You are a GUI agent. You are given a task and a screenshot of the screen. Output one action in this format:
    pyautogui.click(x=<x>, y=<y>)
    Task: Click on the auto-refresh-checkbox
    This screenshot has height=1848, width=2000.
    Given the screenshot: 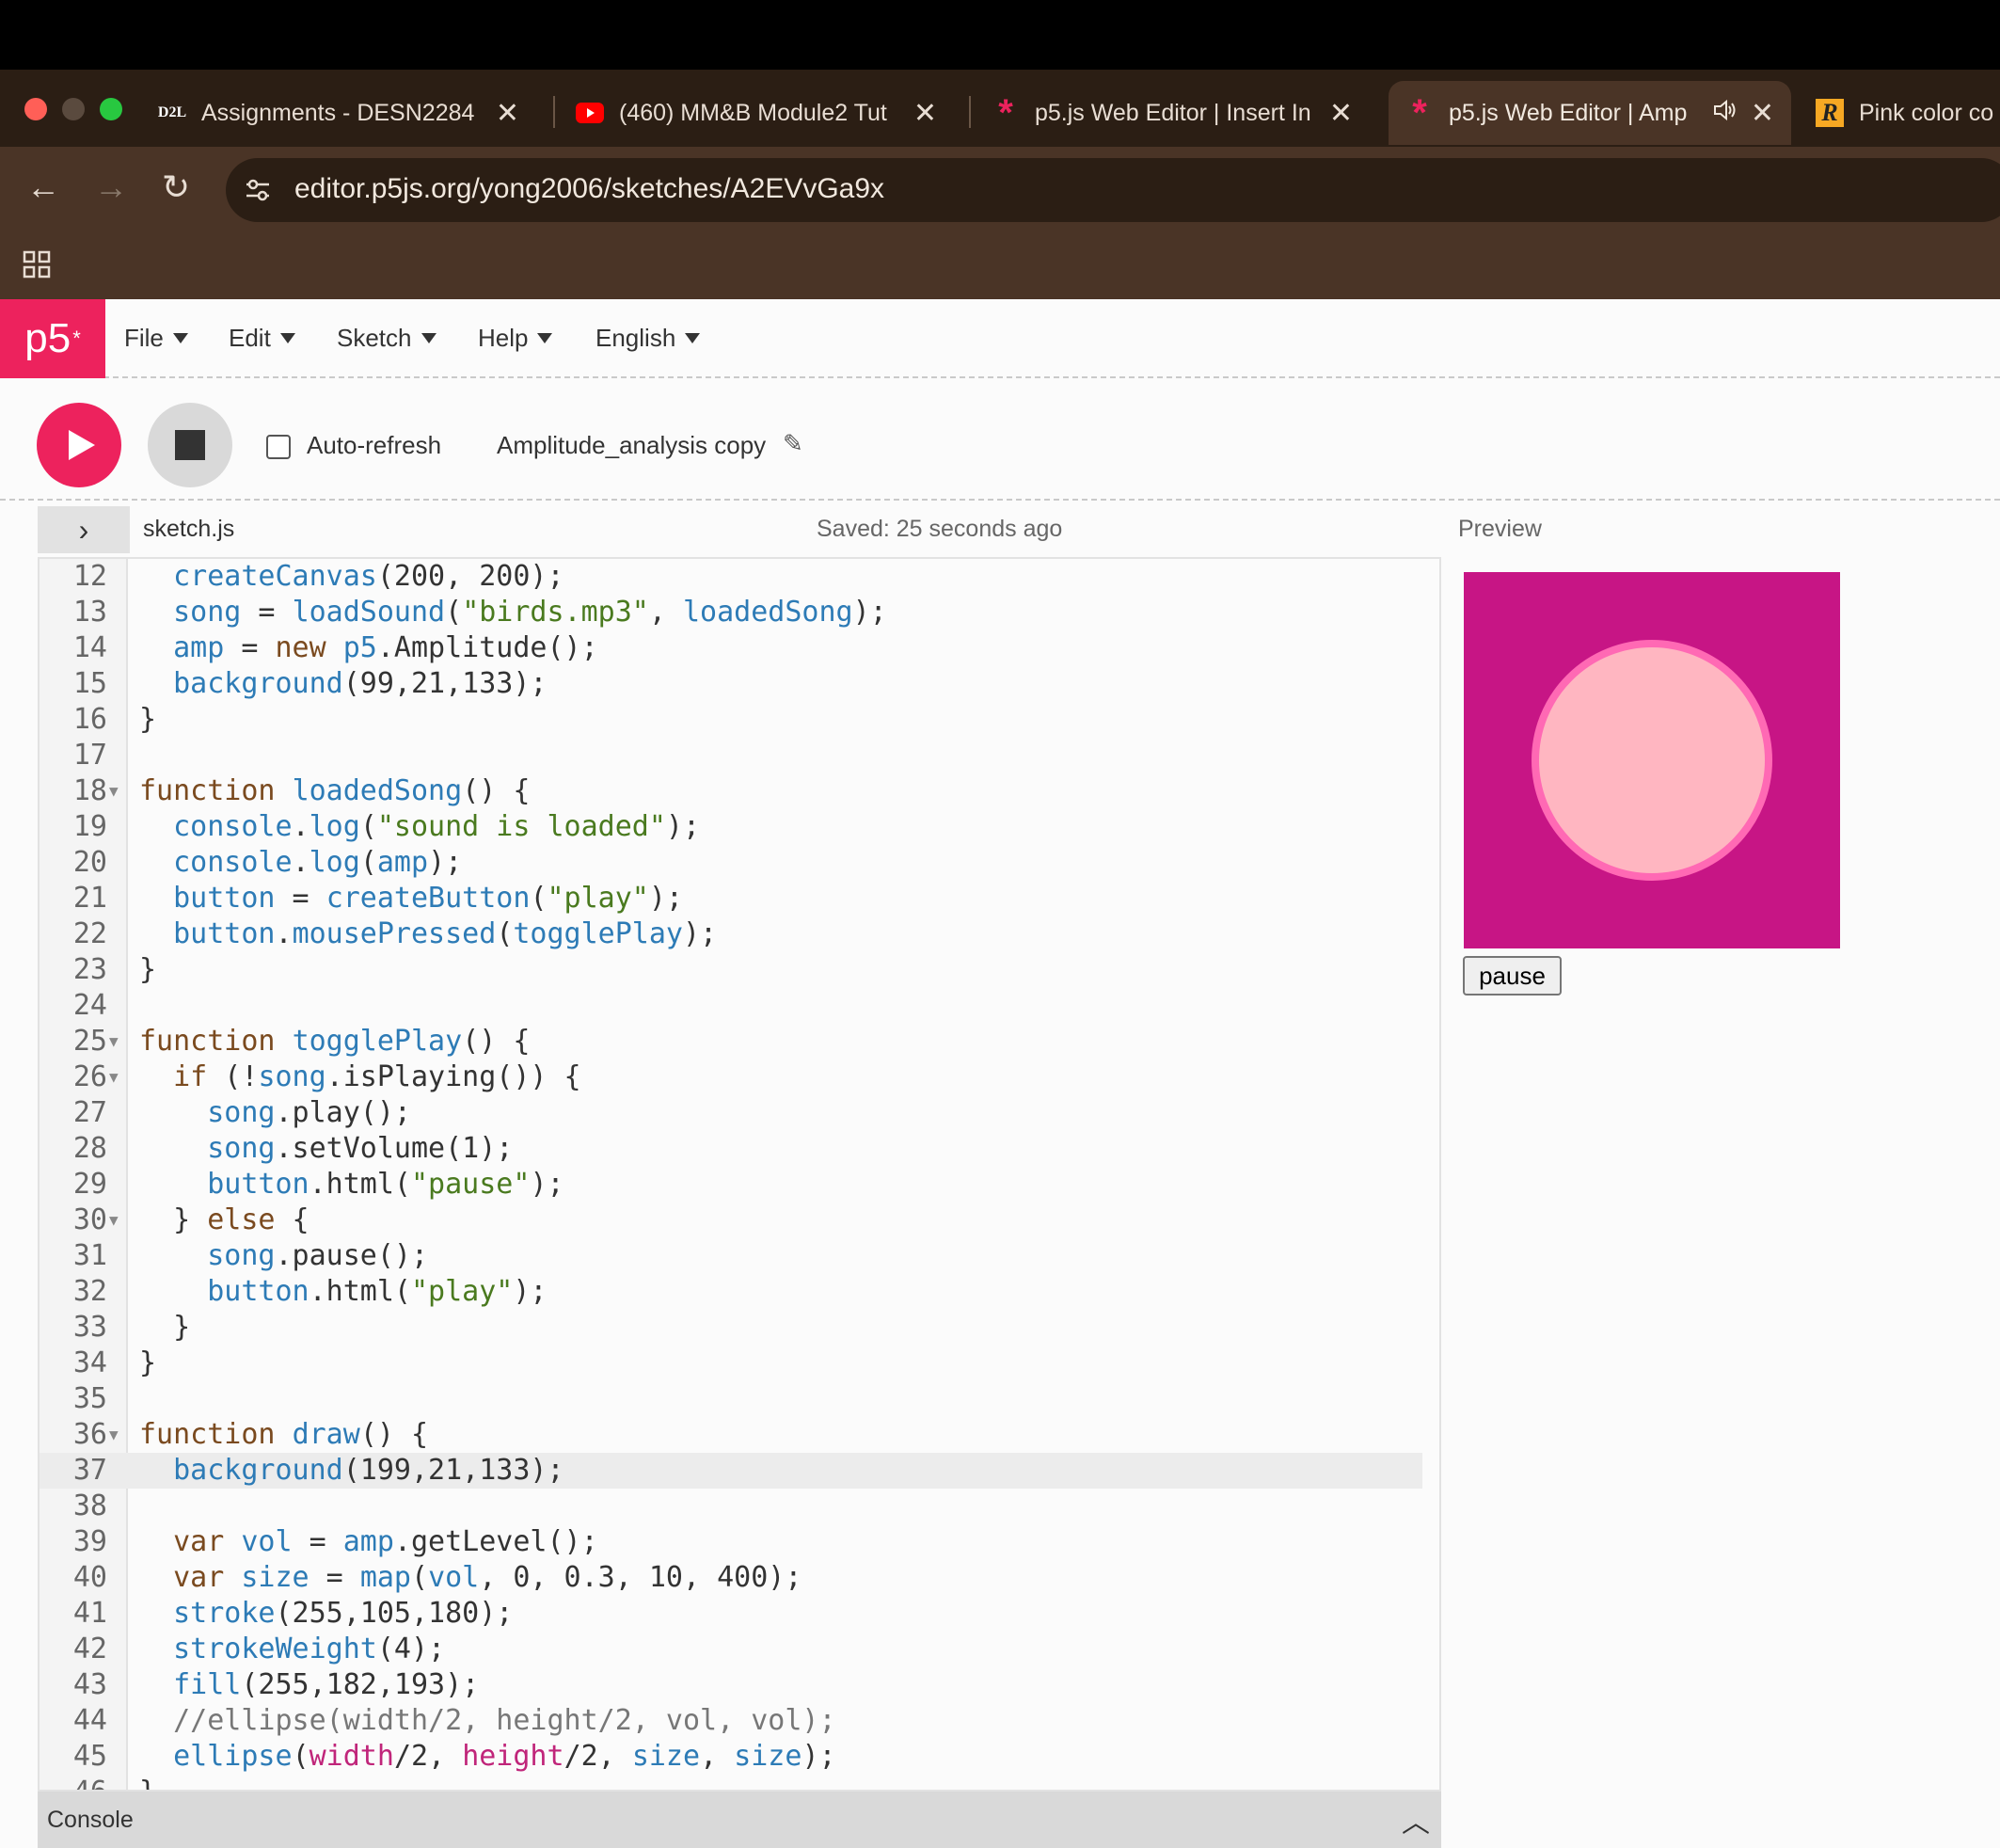 What is the action you would take?
    pyautogui.click(x=278, y=447)
    